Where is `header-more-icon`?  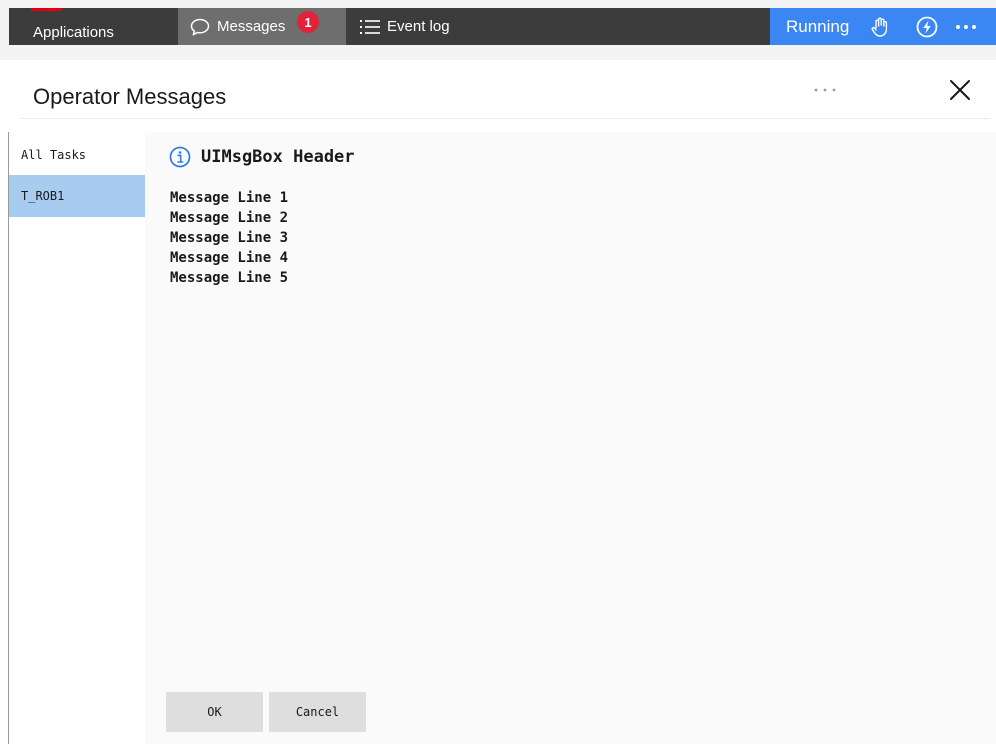 header-more-icon is located at coordinates (825, 90).